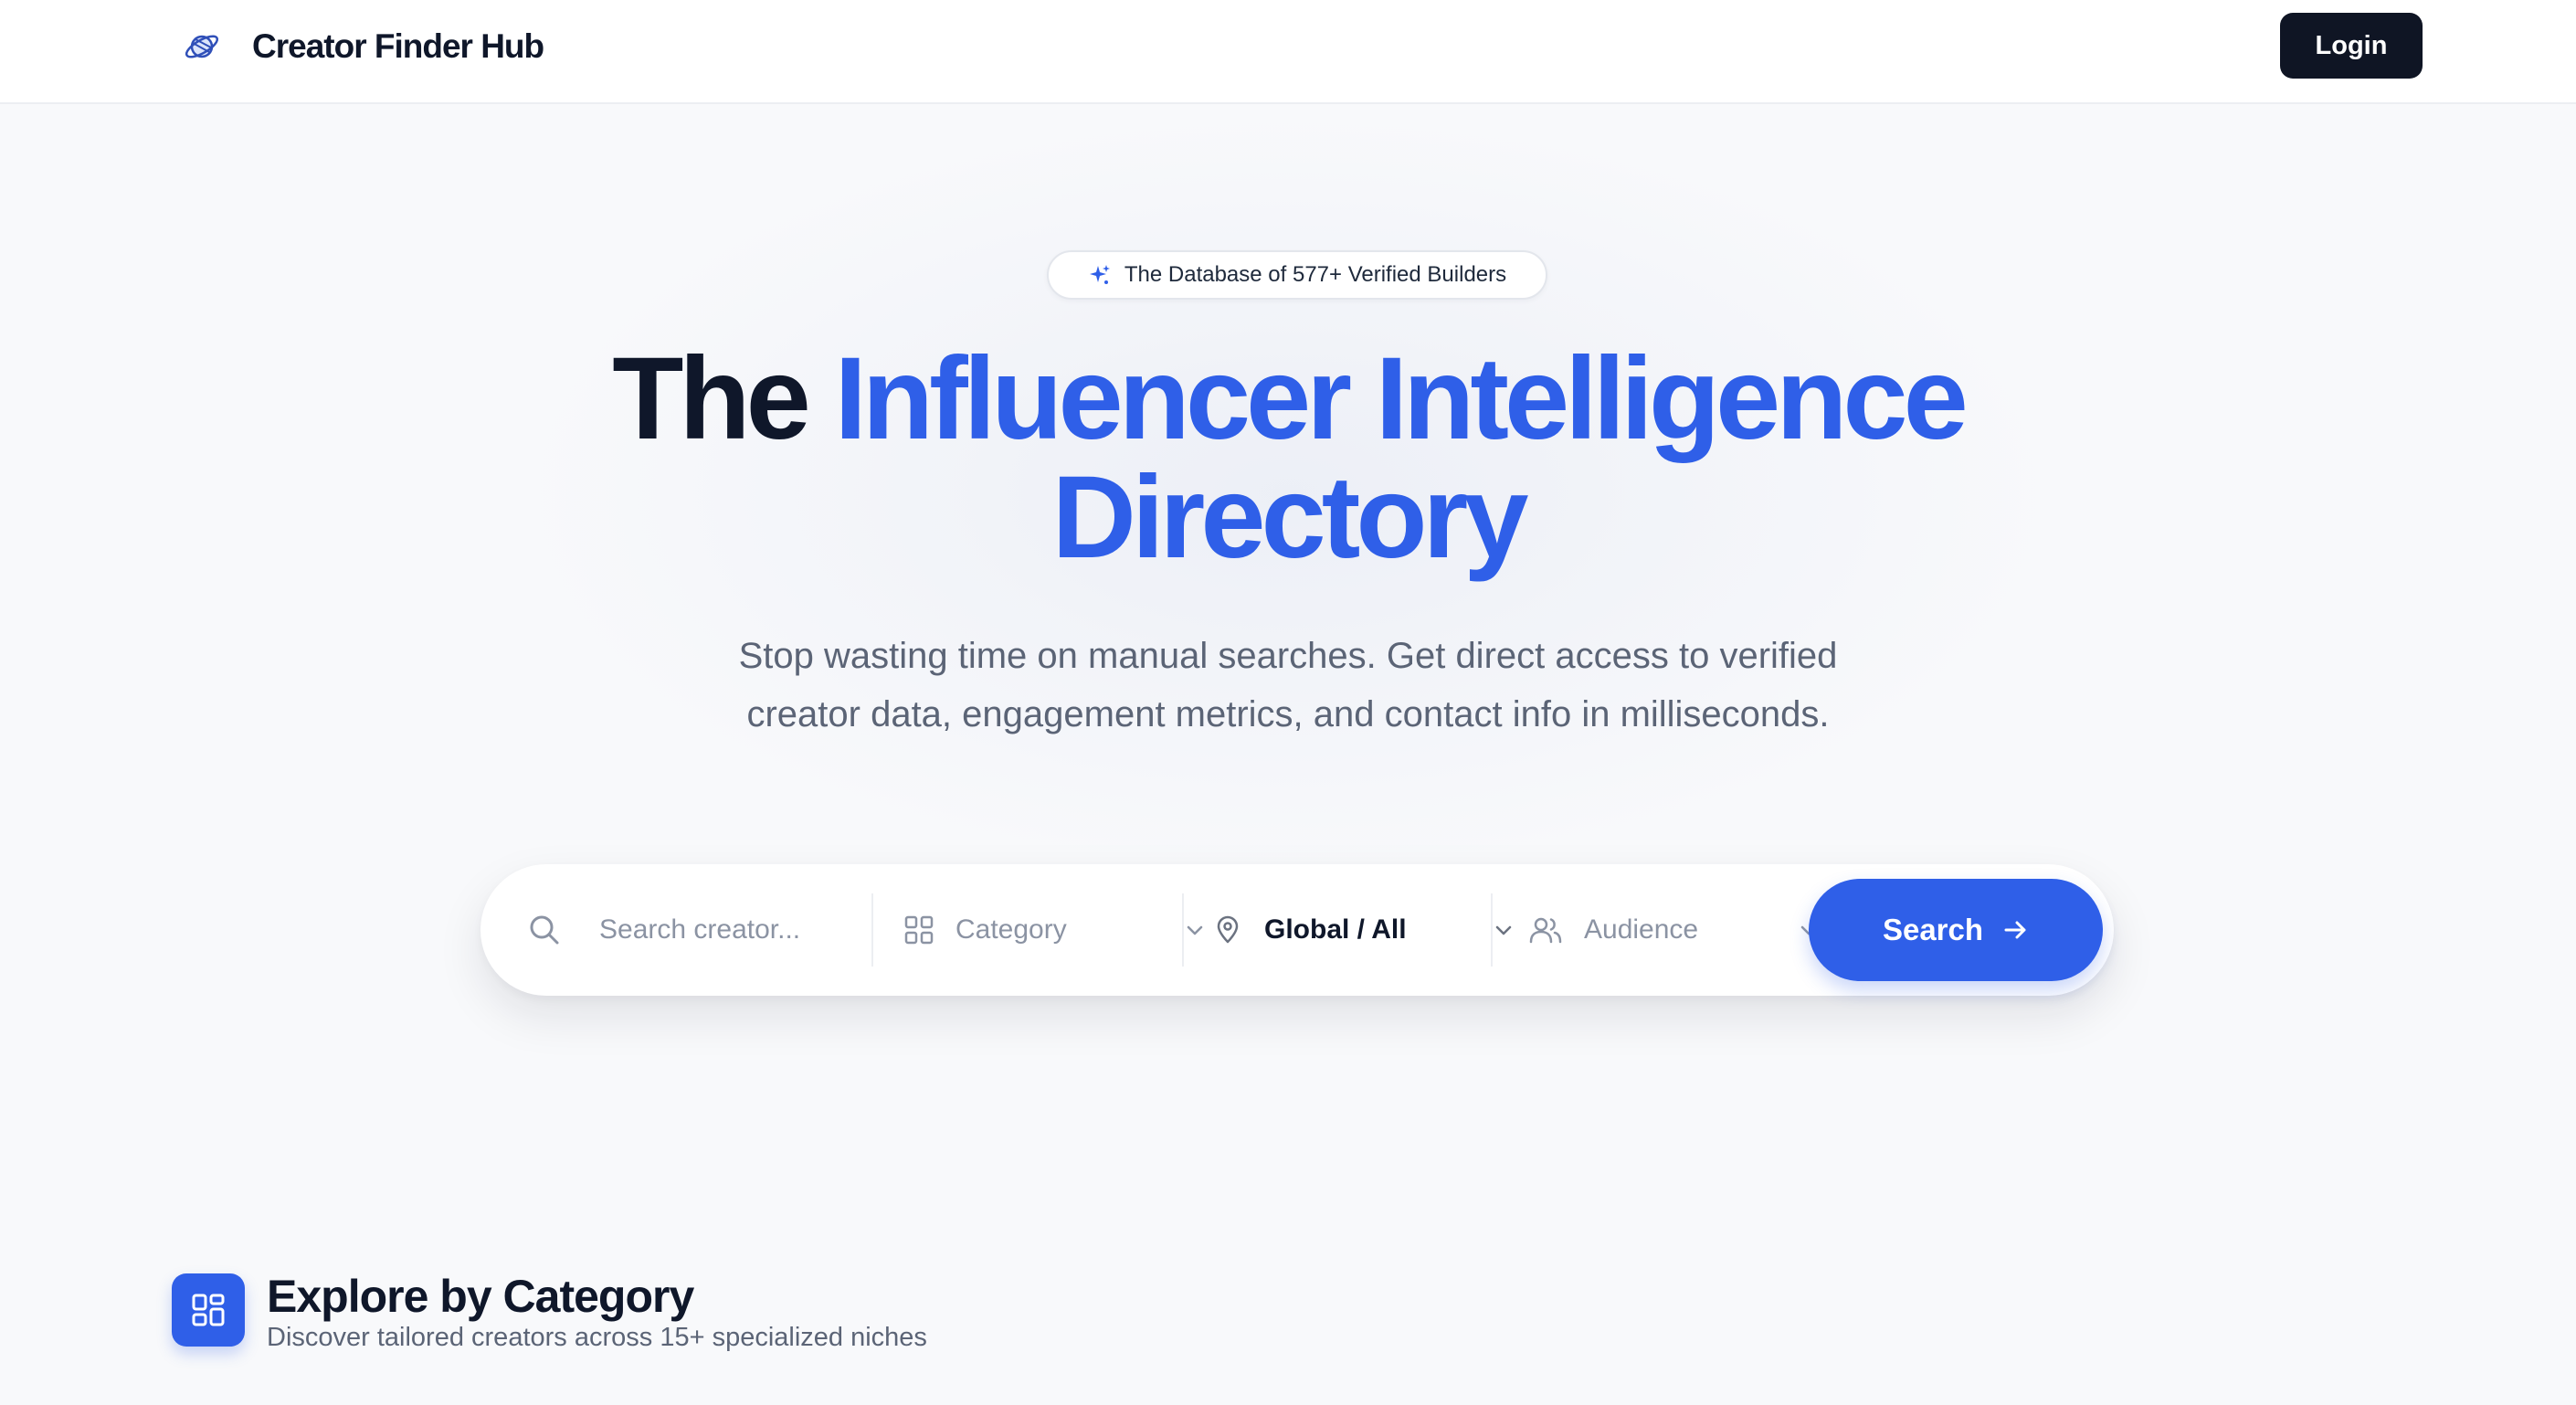 The width and height of the screenshot is (2576, 1405). I want to click on brand-name: Creator Finder Hub, so click(398, 46).